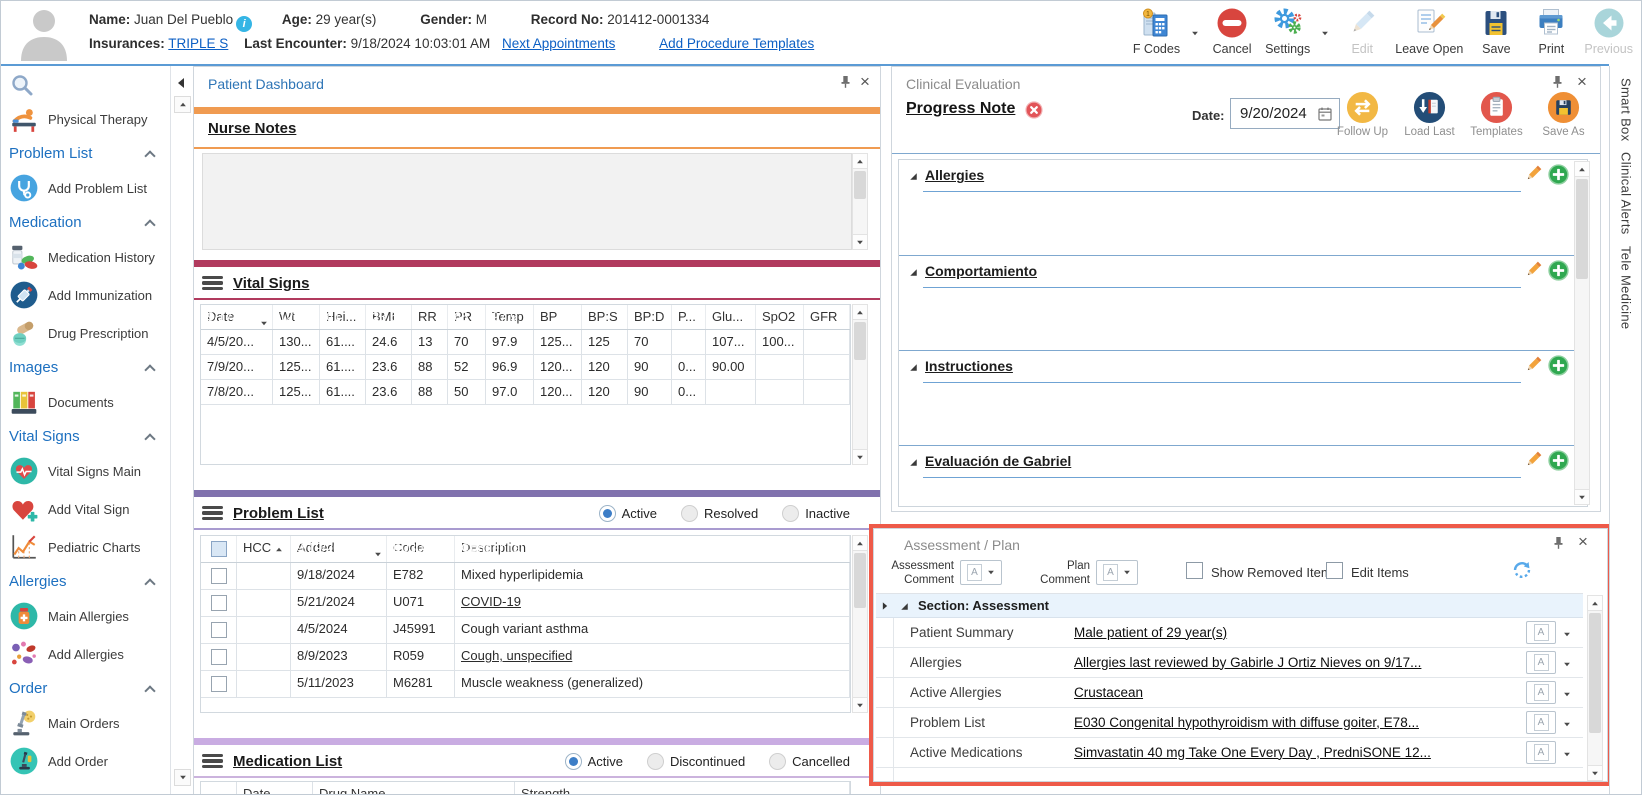 The image size is (1642, 795). I want to click on plan-comment-format-button: A, so click(1117, 572).